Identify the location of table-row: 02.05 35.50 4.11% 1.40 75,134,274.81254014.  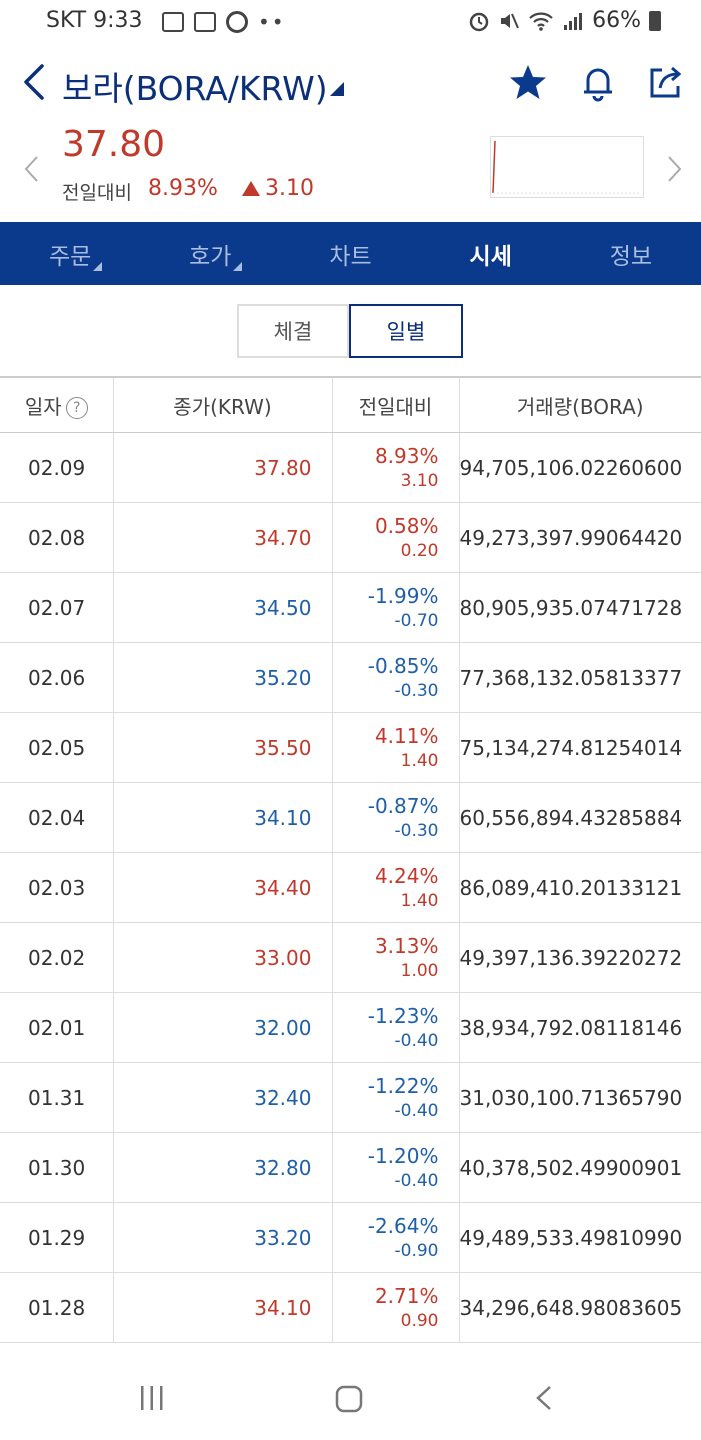
(350, 747).